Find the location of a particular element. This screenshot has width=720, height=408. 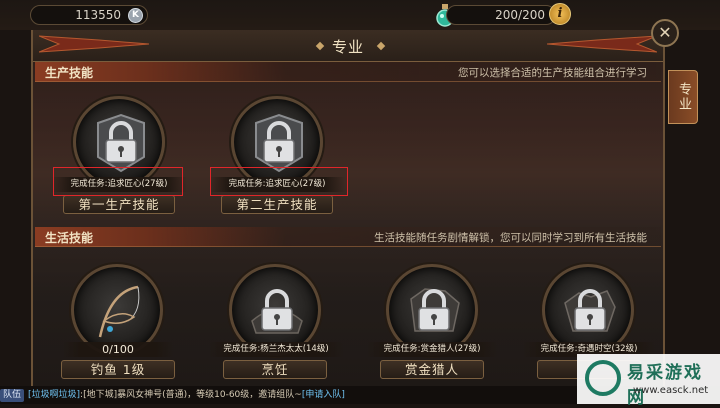

stamina-counter: 200/200 is located at coordinates (501, 15).